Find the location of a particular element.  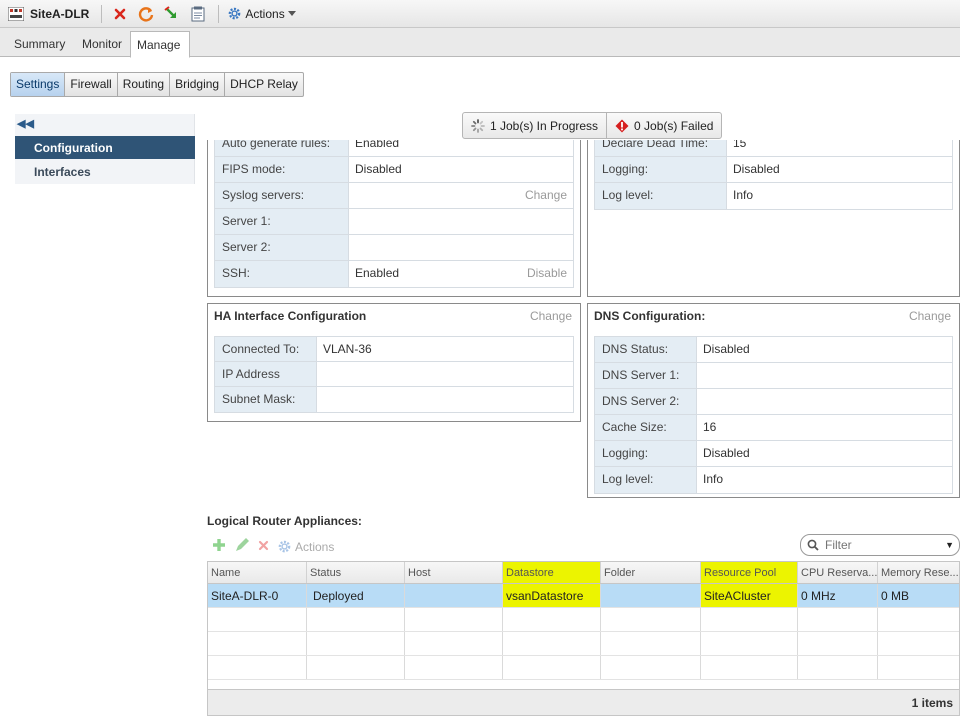

table-row: Server 2: is located at coordinates (394, 248).